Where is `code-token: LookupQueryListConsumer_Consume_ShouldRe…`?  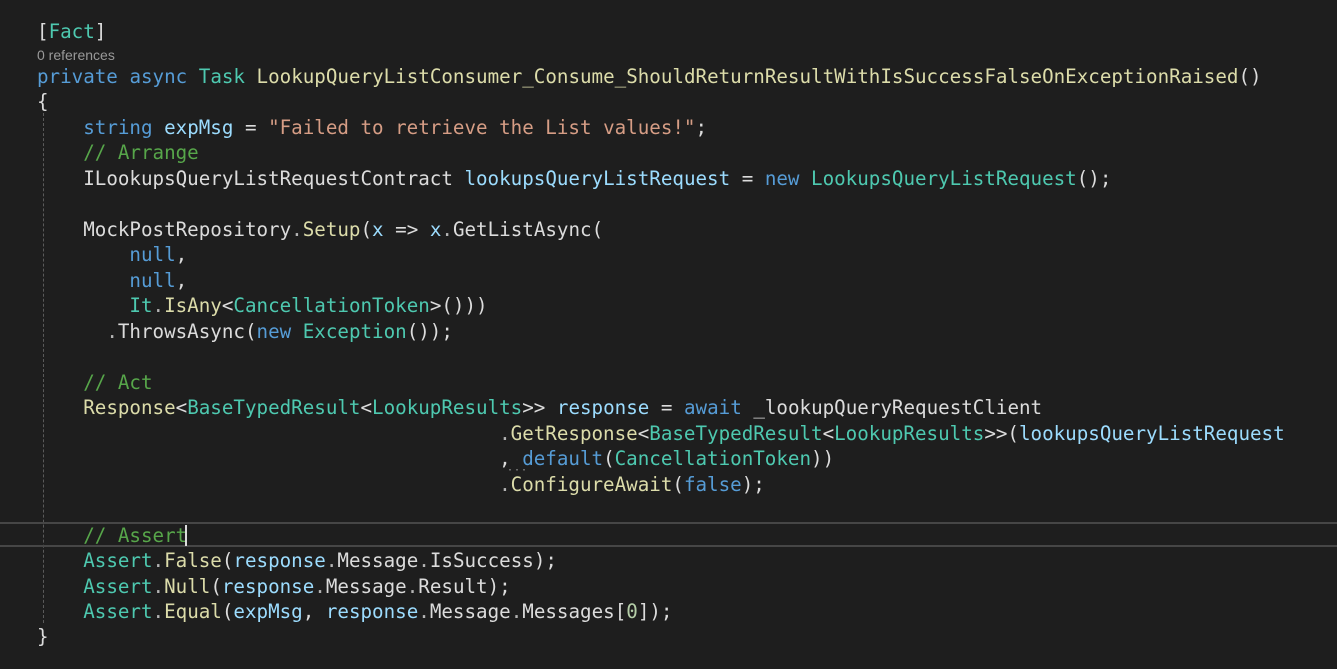 code-token: LookupQueryListConsumer_Consume_ShouldRe… is located at coordinates (747, 76).